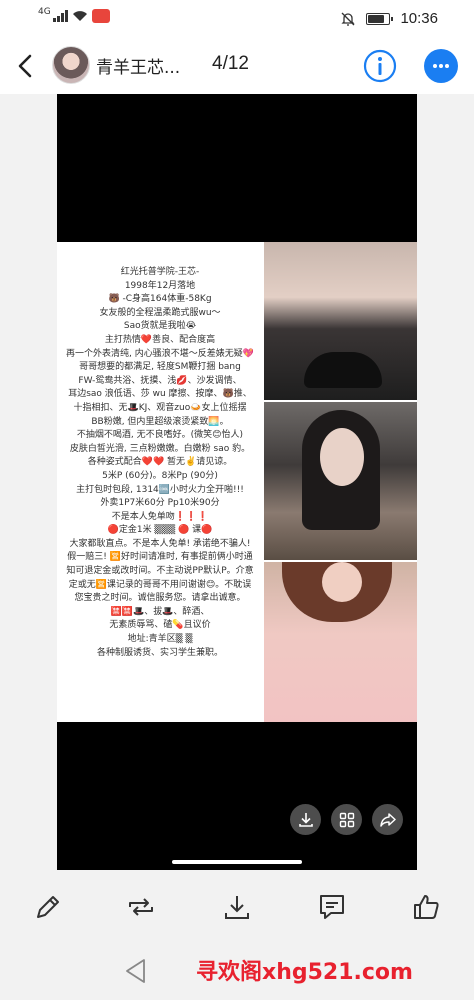 The image size is (474, 1000). What do you see at coordinates (79, 16) in the screenshot?
I see `wifi-icon` at bounding box center [79, 16].